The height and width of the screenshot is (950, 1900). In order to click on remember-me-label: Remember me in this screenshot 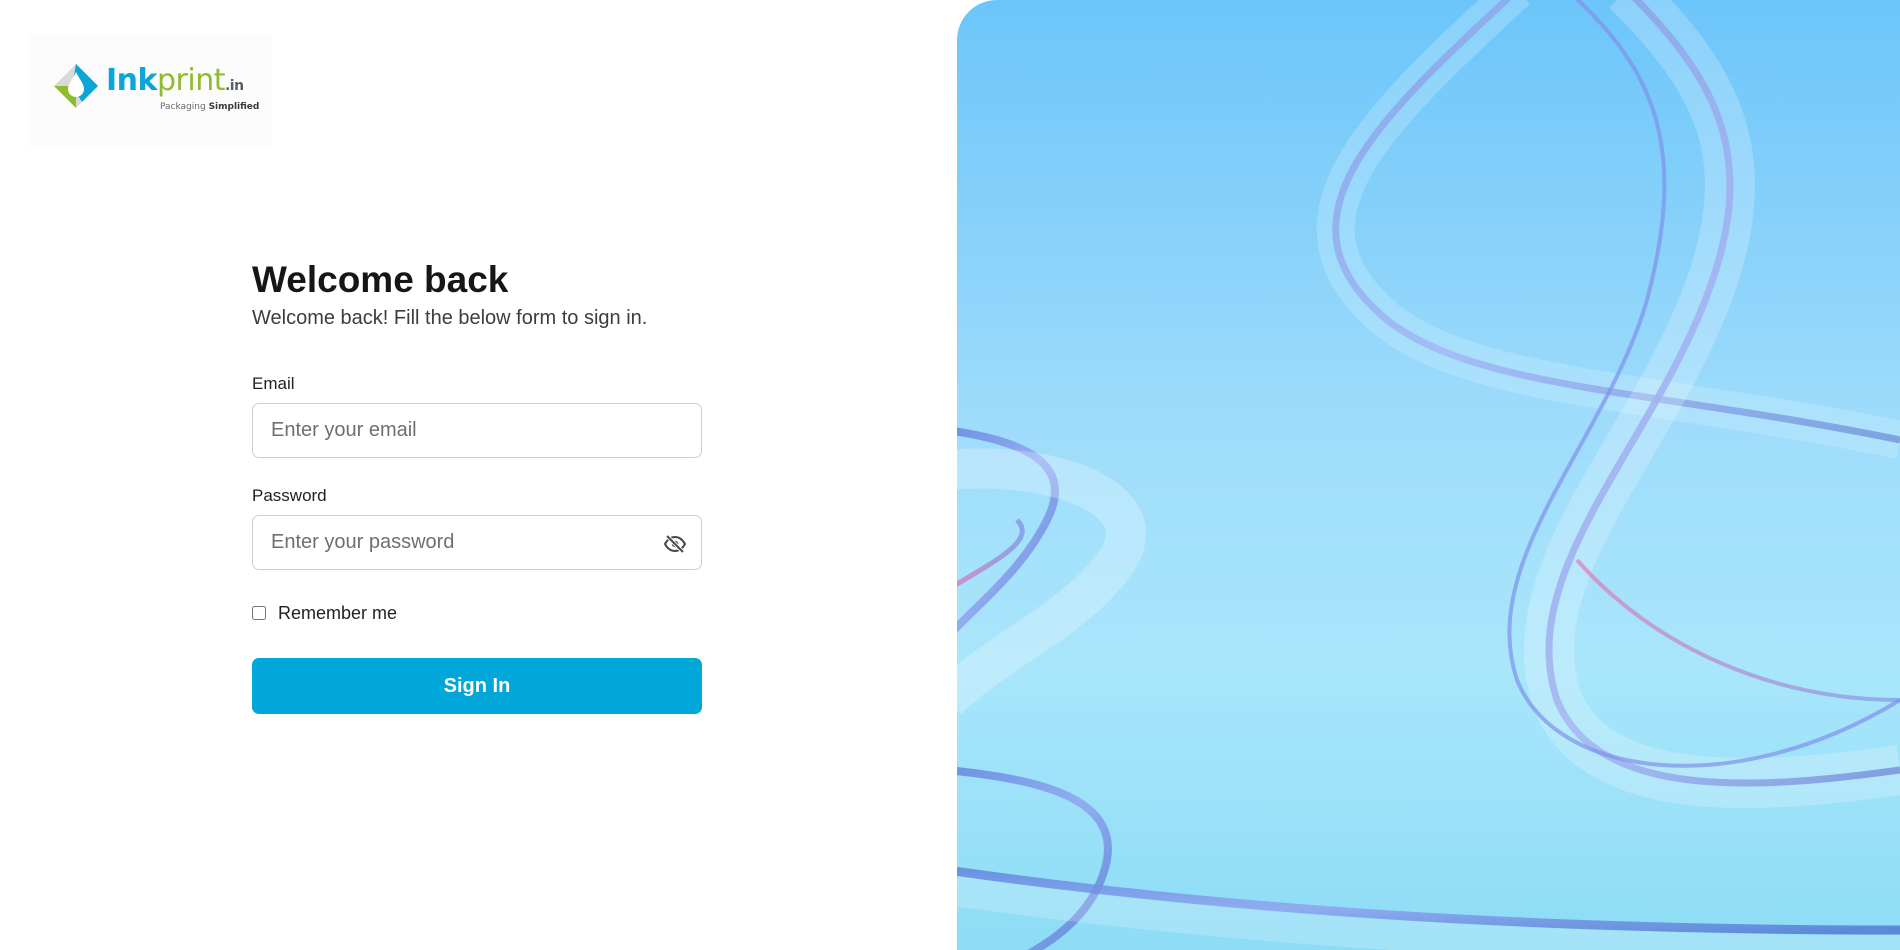, I will do `click(337, 613)`.